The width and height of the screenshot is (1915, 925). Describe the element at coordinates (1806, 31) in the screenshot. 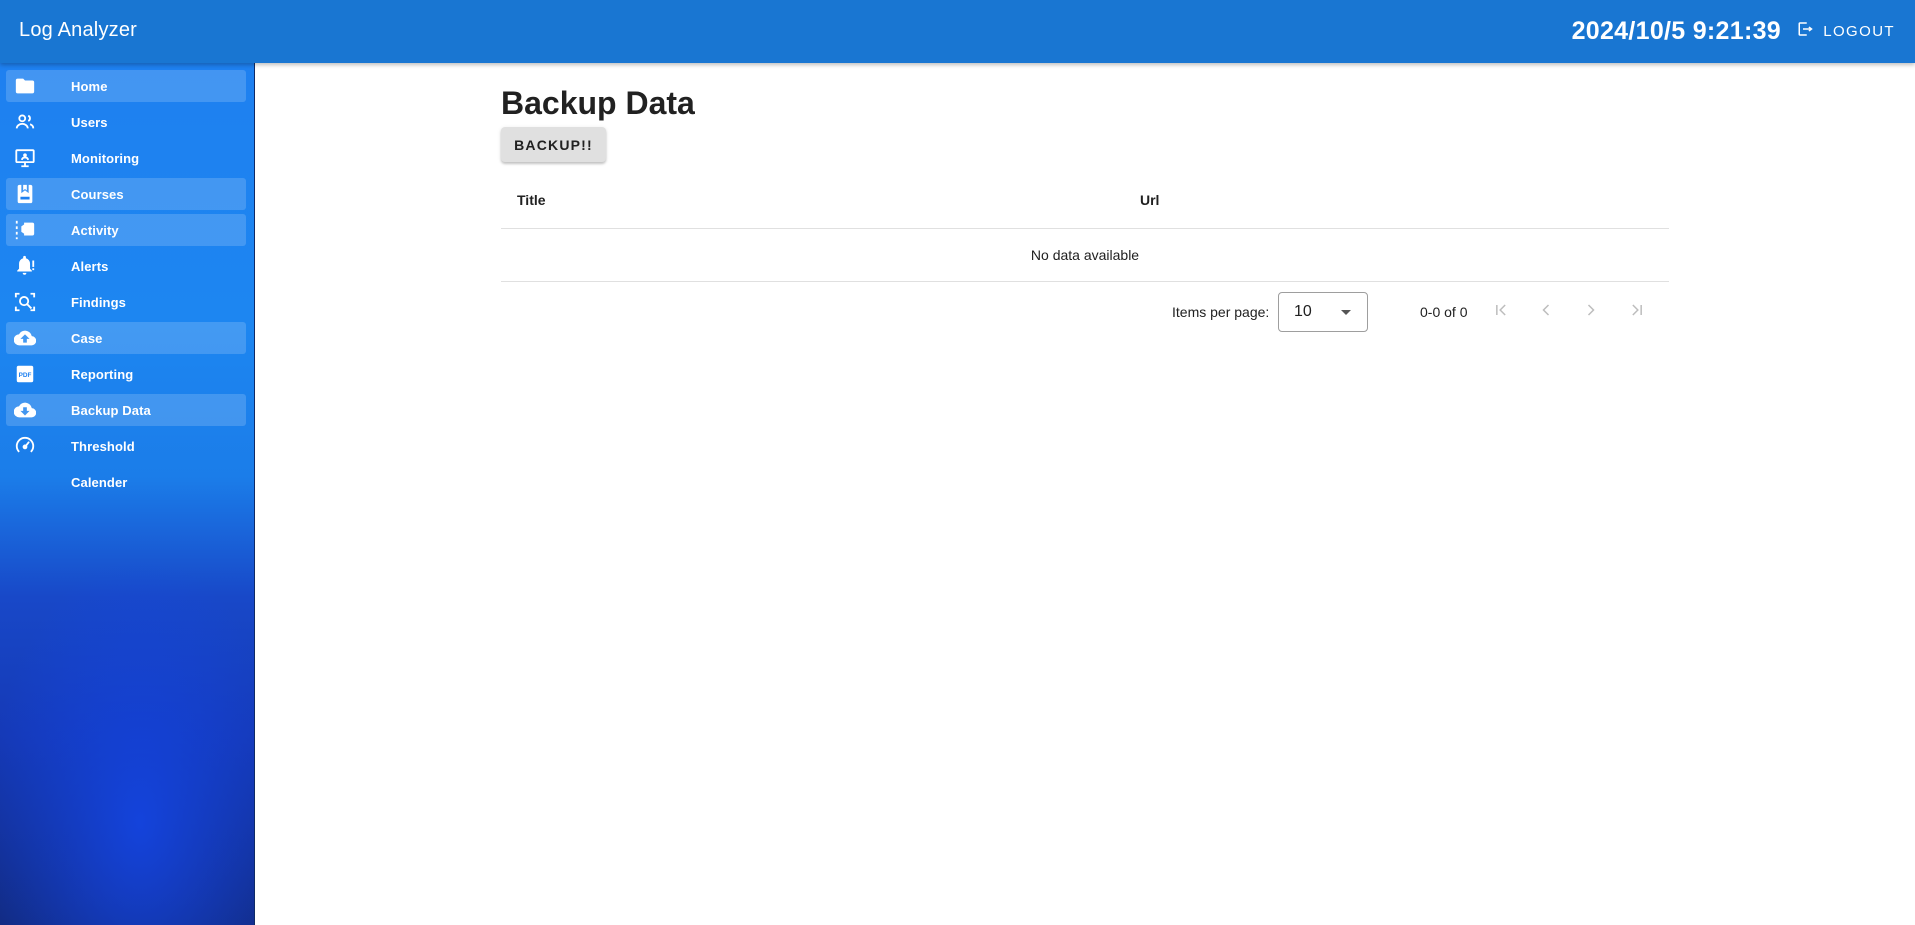

I see `logout-icon` at that location.